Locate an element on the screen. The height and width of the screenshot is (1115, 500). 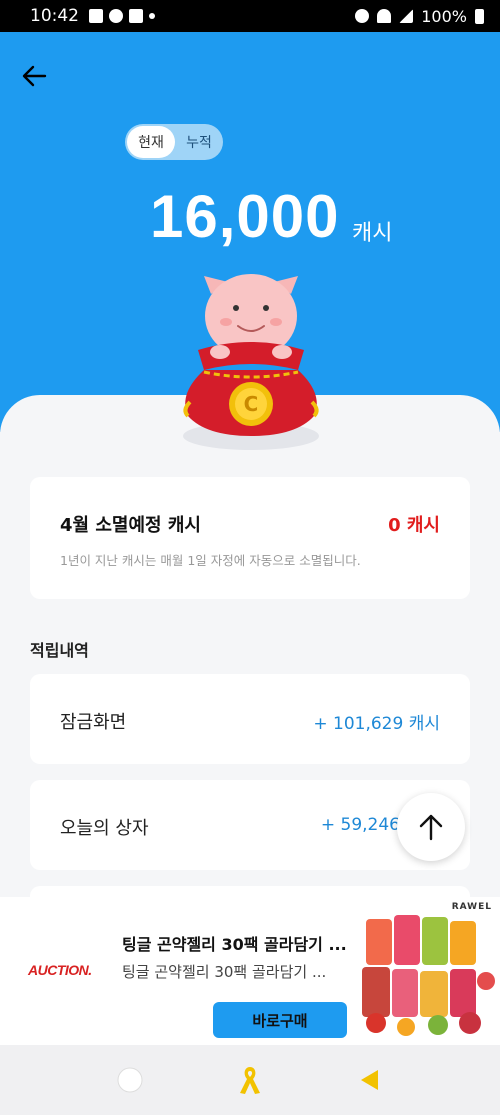
arrow-left-icon is located at coordinates (34, 76).